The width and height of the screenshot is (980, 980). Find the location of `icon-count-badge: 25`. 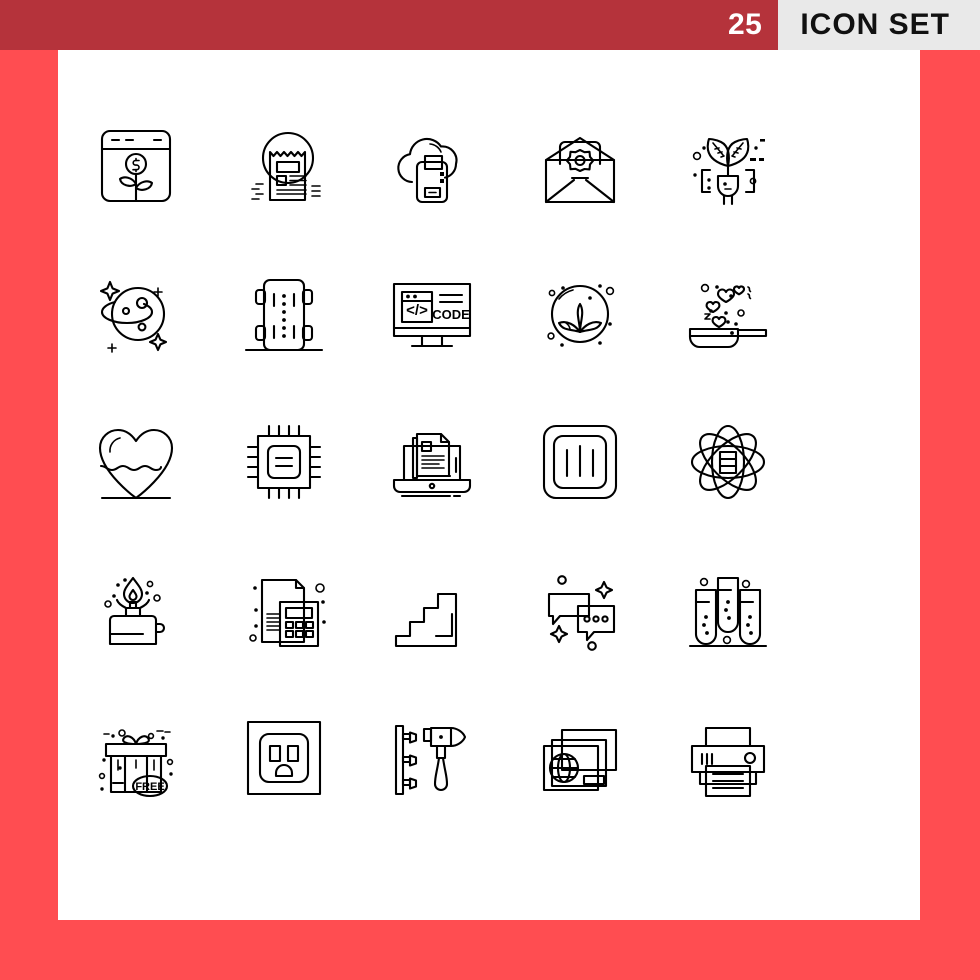

icon-count-badge: 25 is located at coordinates (742, 25).